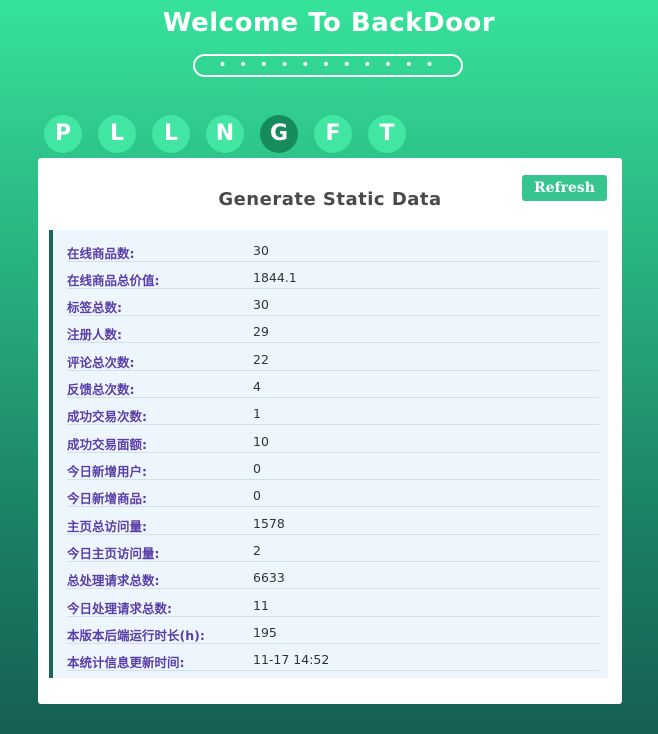  I want to click on stat-row: 评论总次数: 22, so click(333, 357).